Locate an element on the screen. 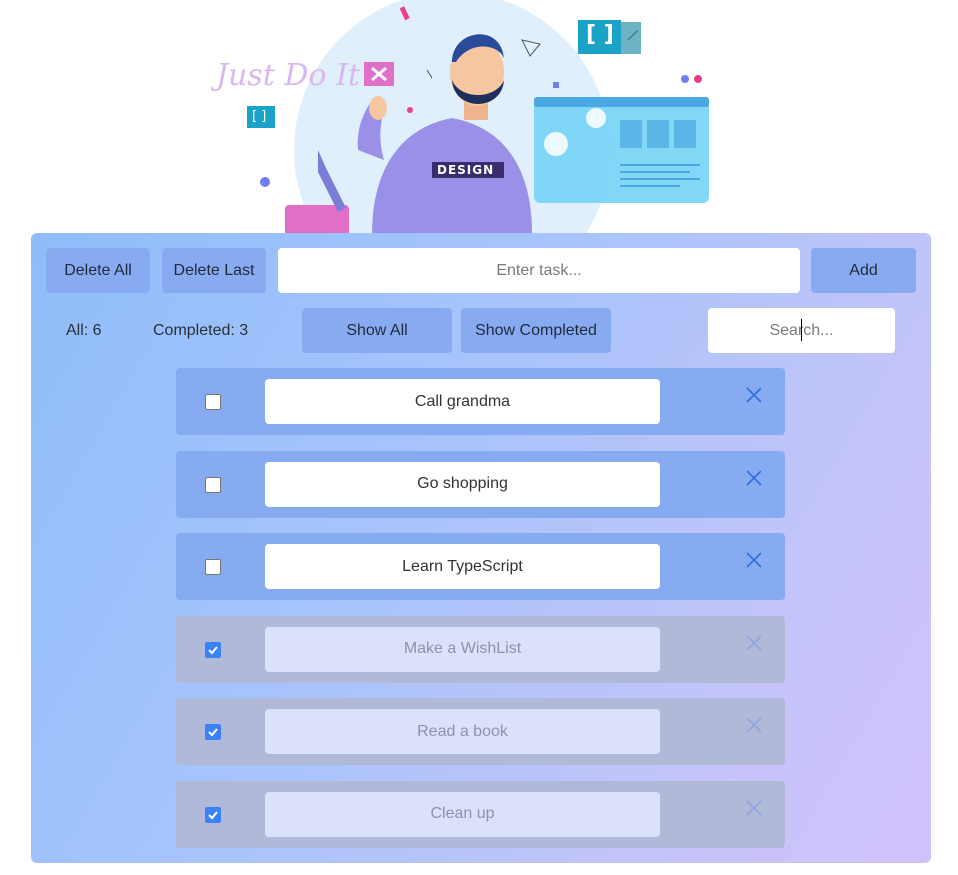 The width and height of the screenshot is (958, 875). task-item: Call grandma is located at coordinates (480, 401).